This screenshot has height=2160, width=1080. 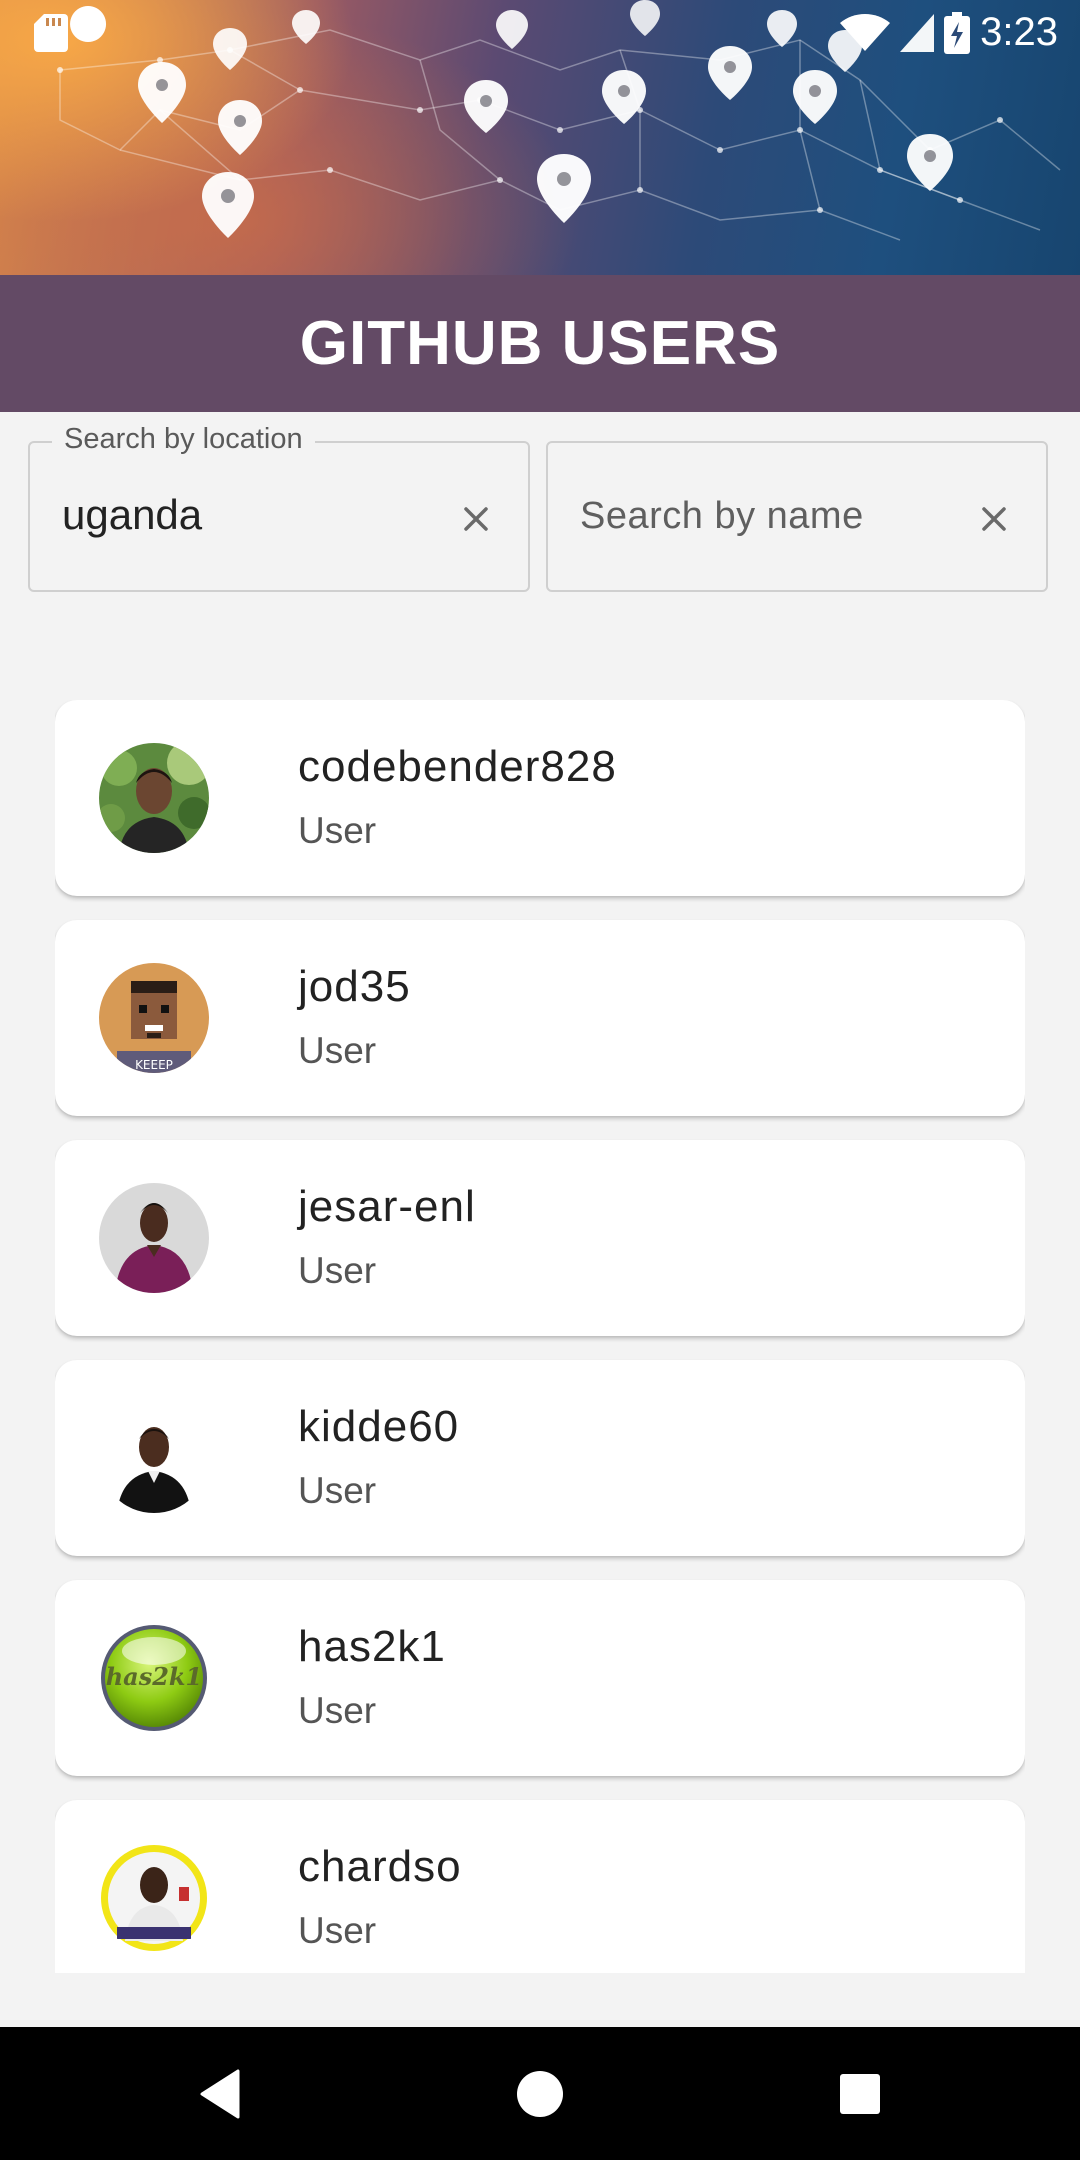 What do you see at coordinates (387, 1206) in the screenshot?
I see `user-login: jesar-enl` at bounding box center [387, 1206].